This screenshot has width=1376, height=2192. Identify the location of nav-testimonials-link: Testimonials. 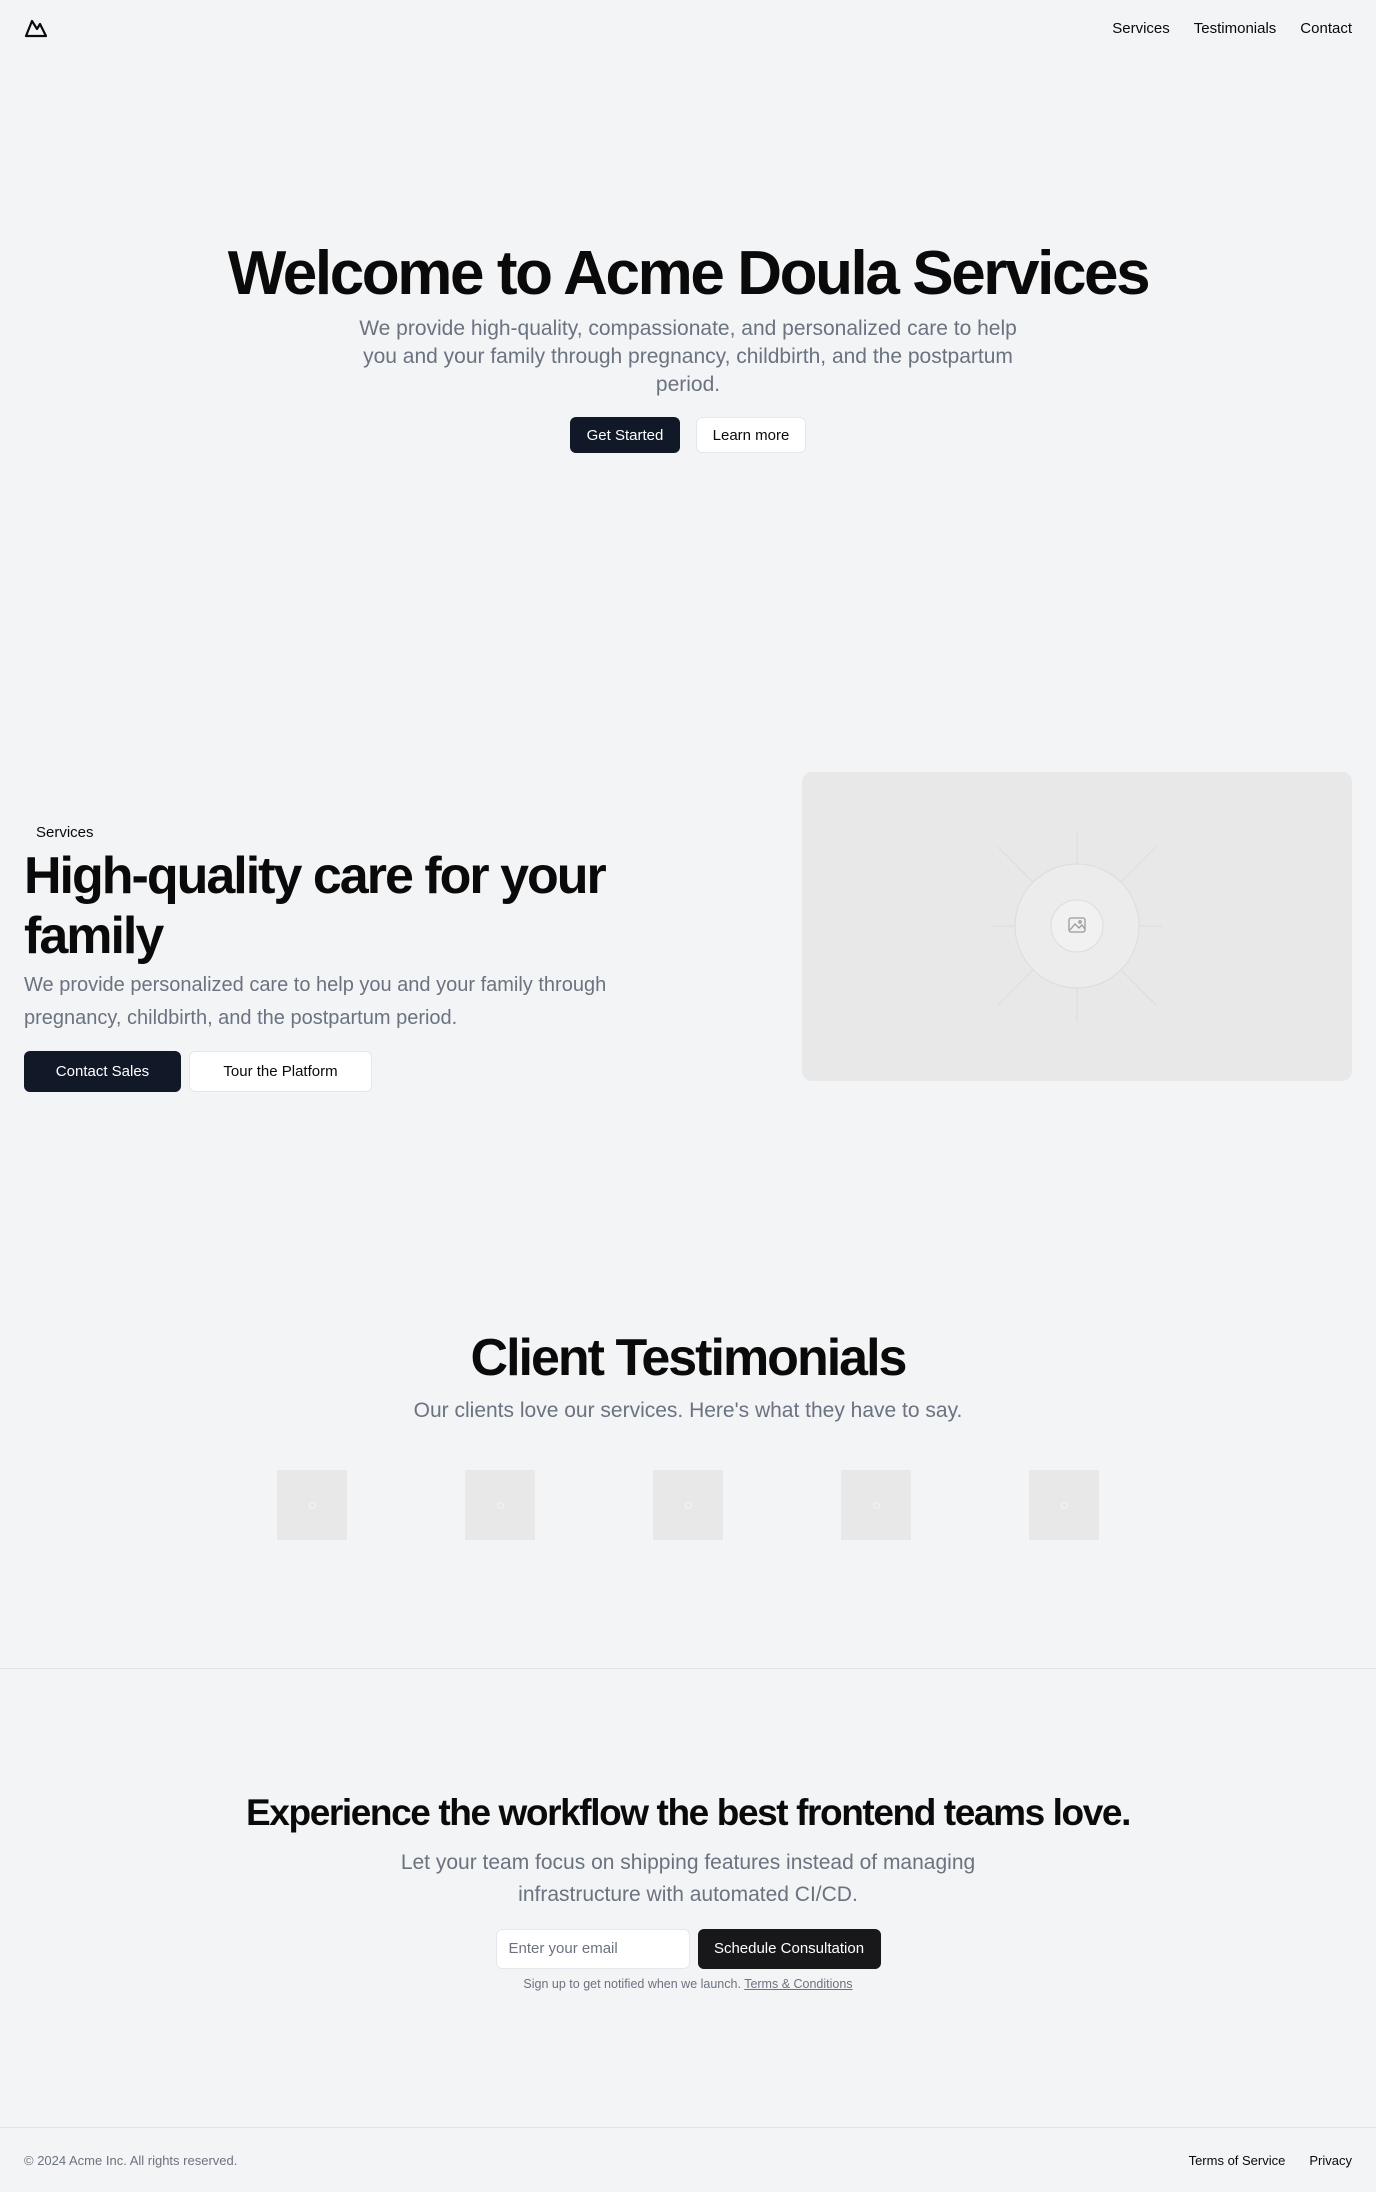
(1235, 28).